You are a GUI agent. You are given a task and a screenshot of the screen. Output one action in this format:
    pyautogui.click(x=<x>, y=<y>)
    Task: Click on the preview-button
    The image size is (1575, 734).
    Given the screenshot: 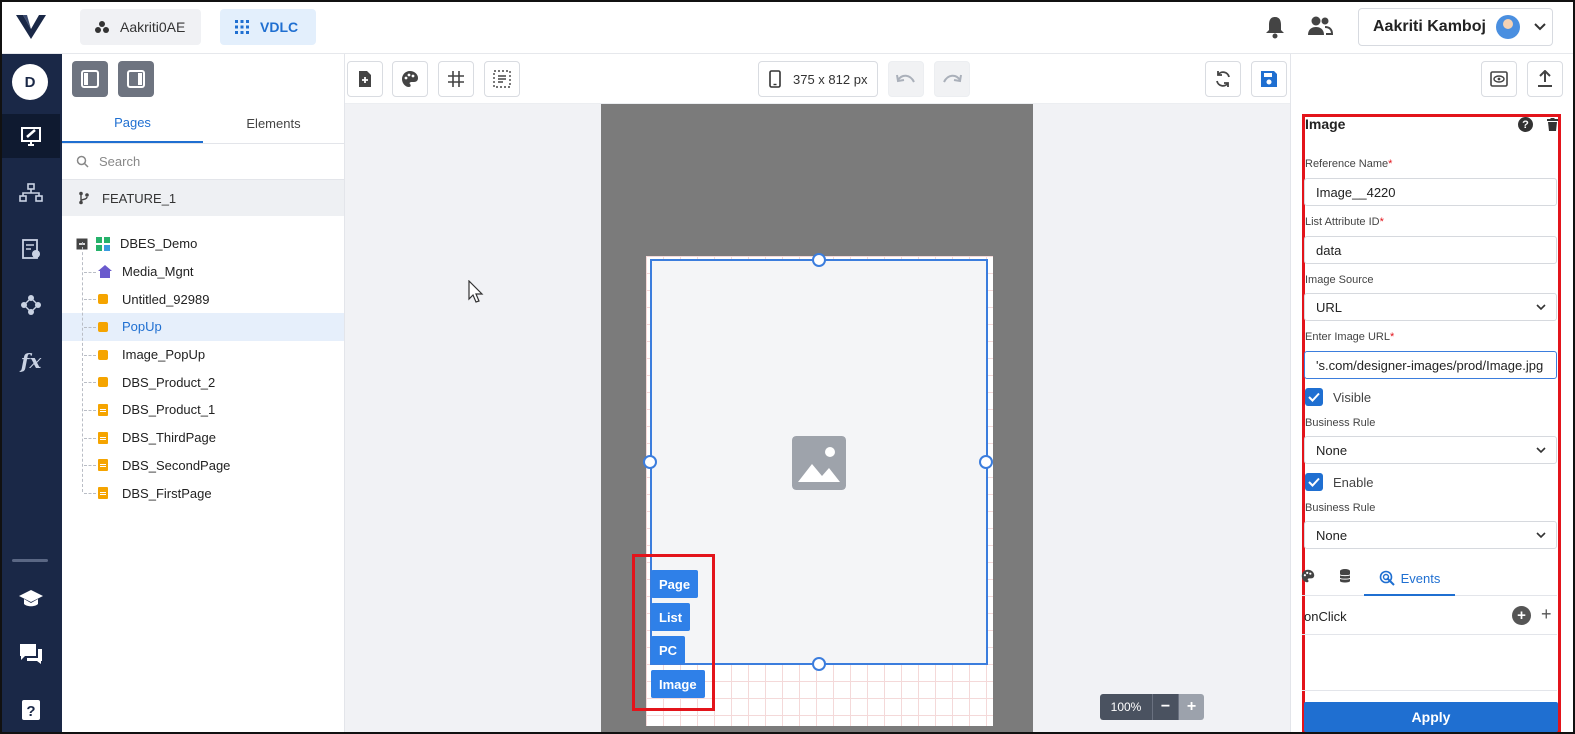 What is the action you would take?
    pyautogui.click(x=1499, y=79)
    